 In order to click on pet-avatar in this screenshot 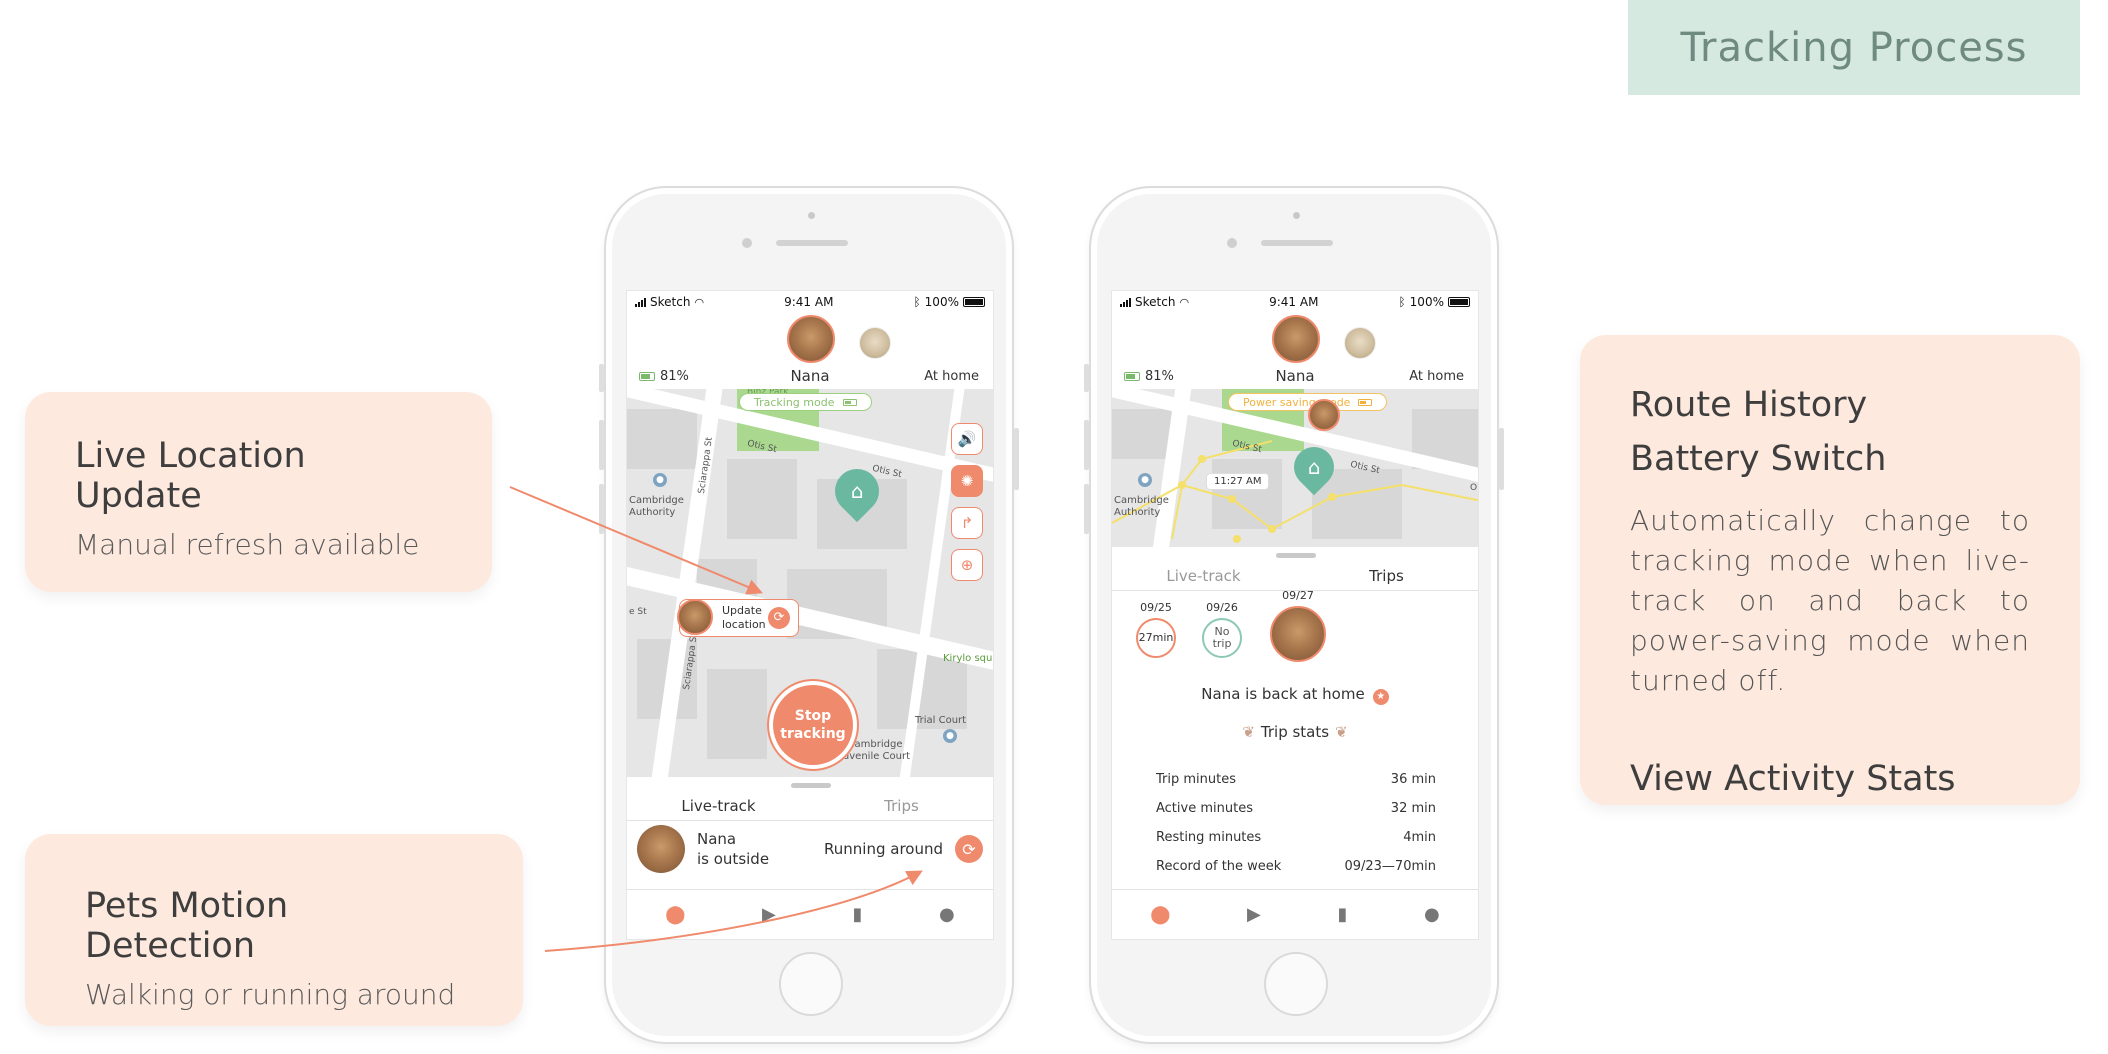, I will do `click(661, 849)`.